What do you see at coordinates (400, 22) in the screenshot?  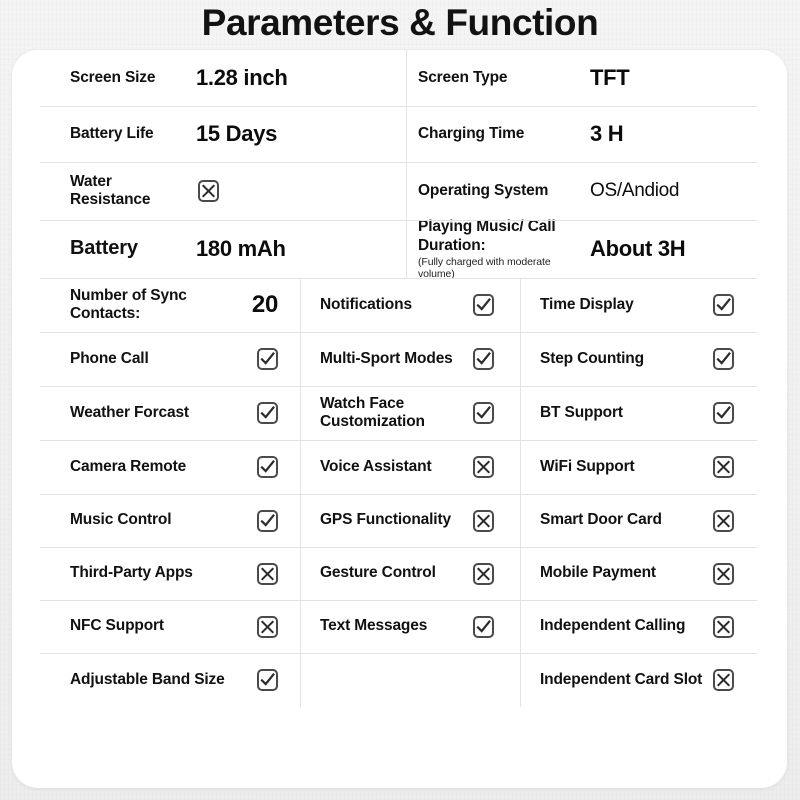 I see `page-title: Parameters & Function` at bounding box center [400, 22].